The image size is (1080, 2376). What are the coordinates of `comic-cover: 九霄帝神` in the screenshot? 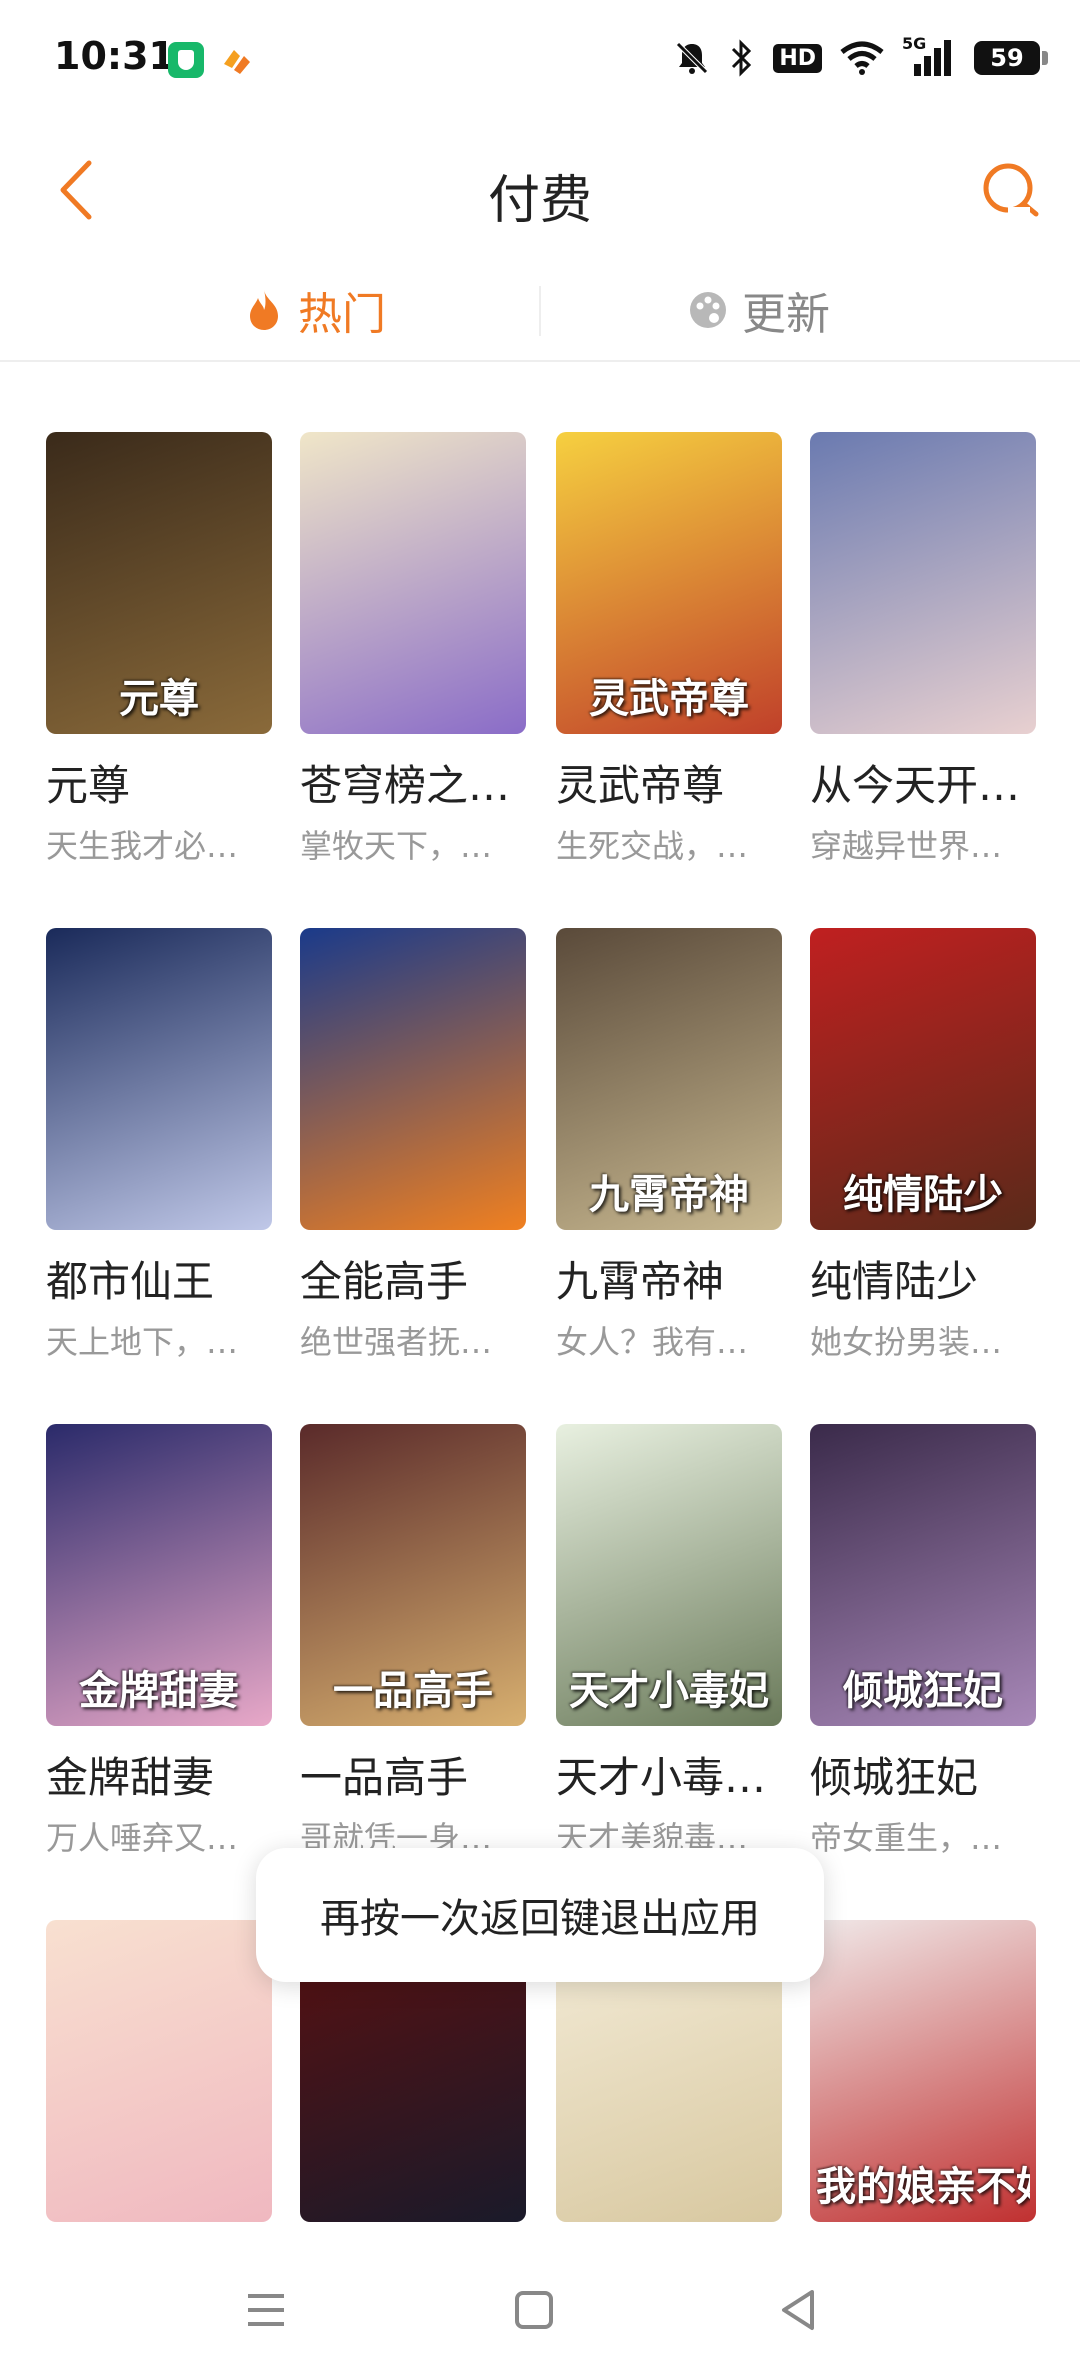 It's located at (669, 1079).